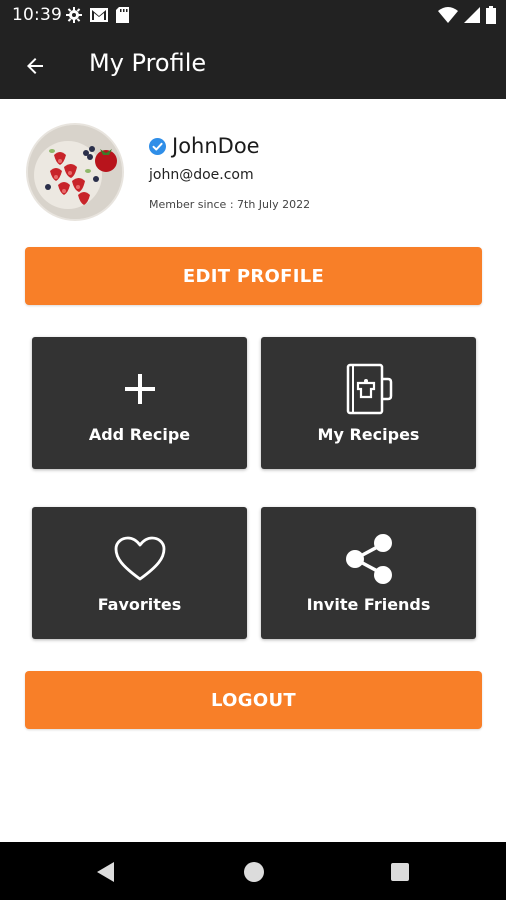 The height and width of the screenshot is (900, 506). What do you see at coordinates (491, 17) in the screenshot?
I see `battery-icon` at bounding box center [491, 17].